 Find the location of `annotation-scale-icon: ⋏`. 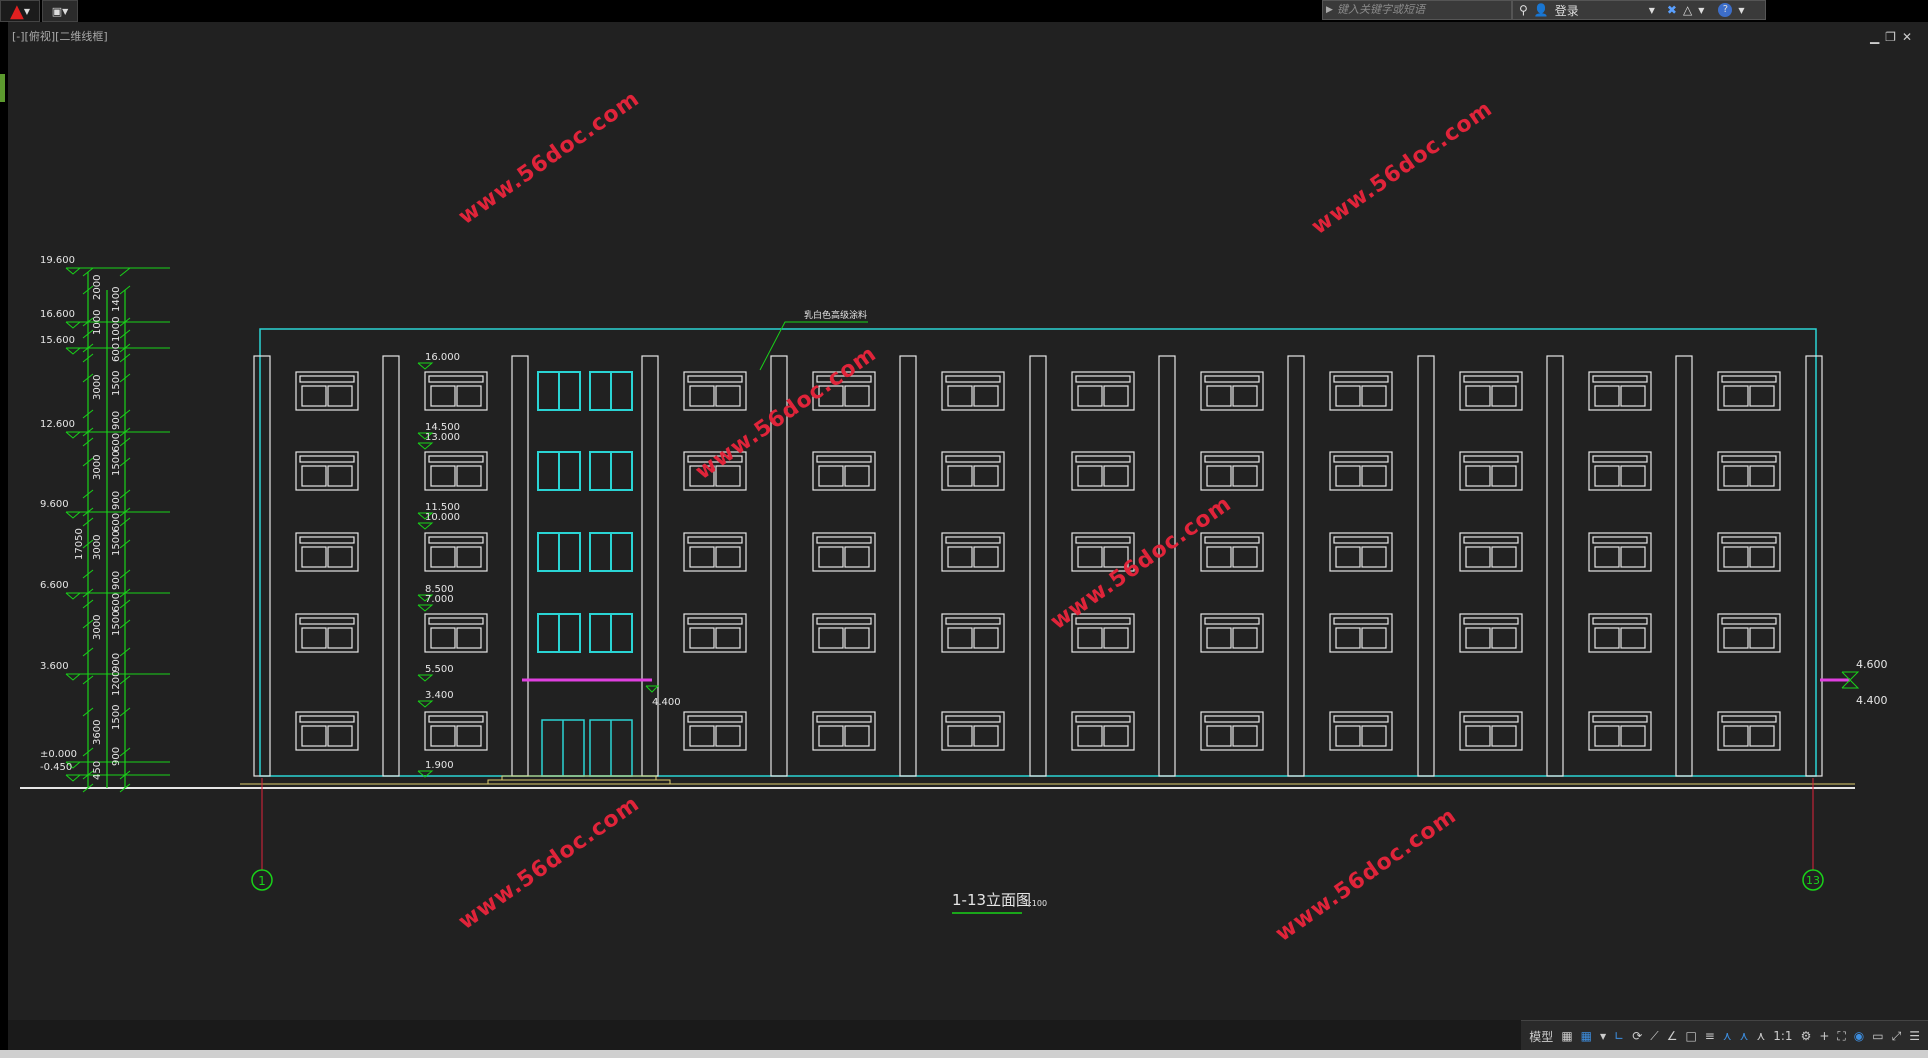

annotation-scale-icon: ⋏ is located at coordinates (1727, 1036).